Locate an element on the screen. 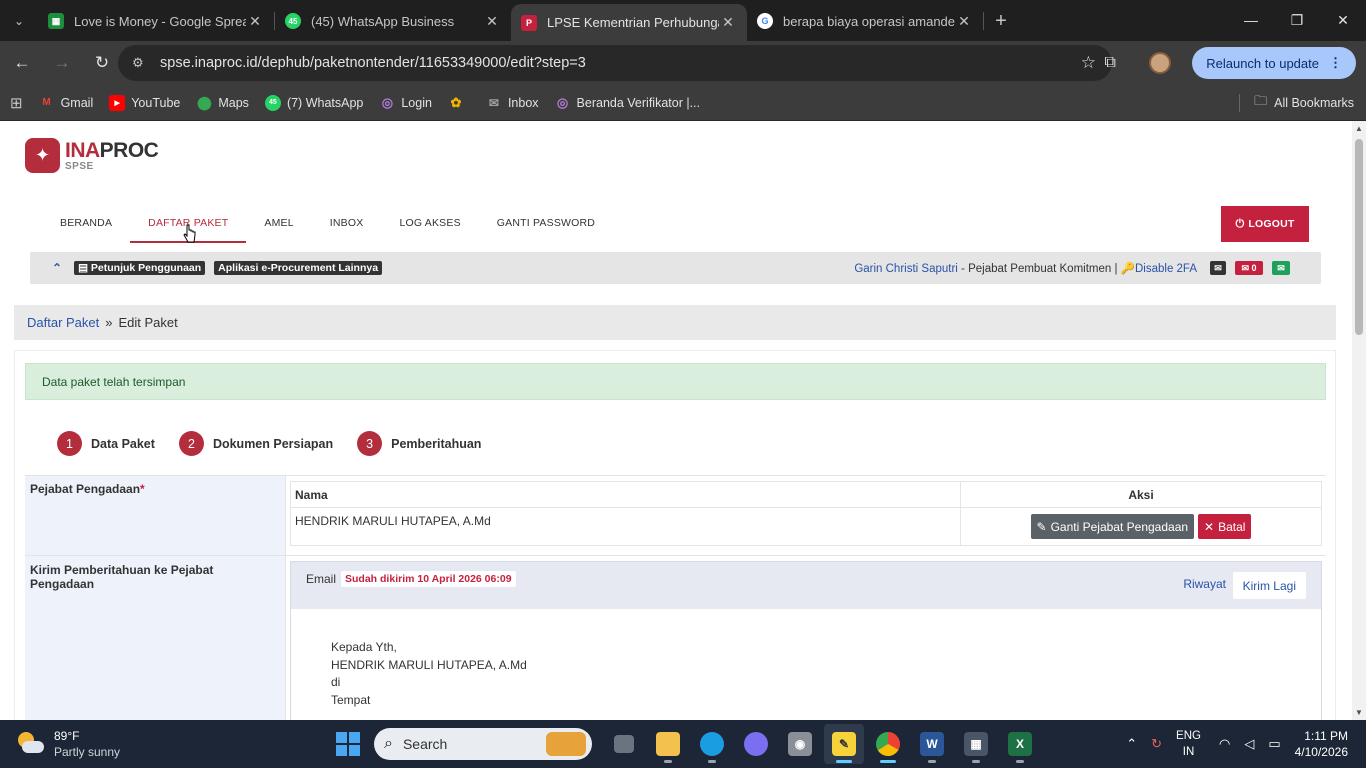  tab-title: LPSE Kementrian Perhubungan is located at coordinates (633, 22).